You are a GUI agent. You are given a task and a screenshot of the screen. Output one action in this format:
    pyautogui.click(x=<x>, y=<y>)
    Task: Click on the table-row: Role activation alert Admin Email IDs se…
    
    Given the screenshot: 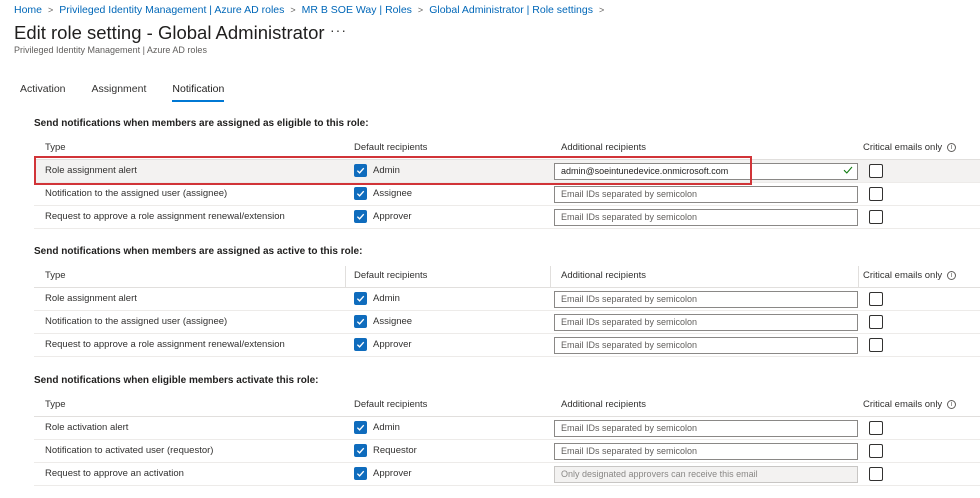 What is the action you would take?
    pyautogui.click(x=507, y=428)
    